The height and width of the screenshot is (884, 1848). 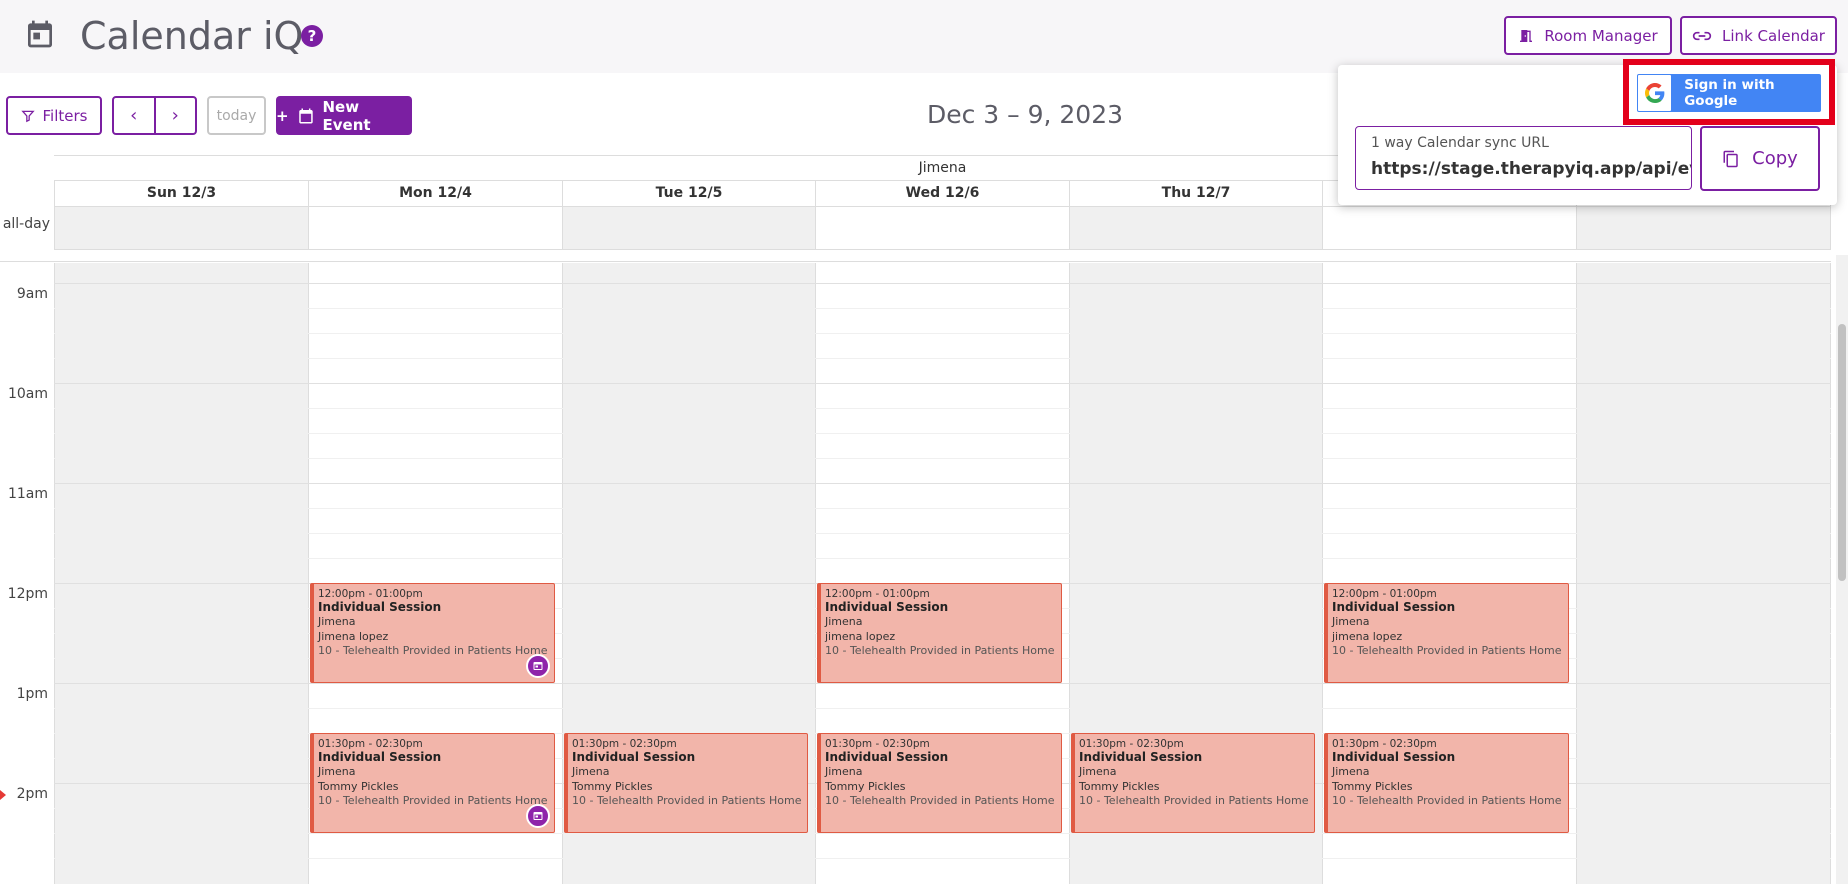 I want to click on time-label: 9am, so click(x=32, y=294).